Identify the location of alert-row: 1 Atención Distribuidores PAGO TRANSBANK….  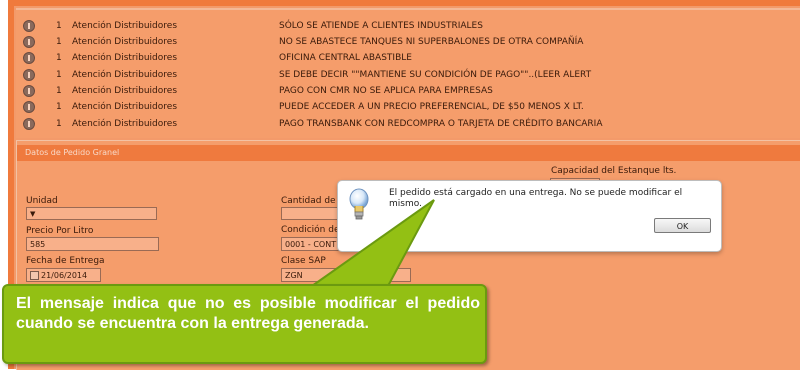
(408, 124).